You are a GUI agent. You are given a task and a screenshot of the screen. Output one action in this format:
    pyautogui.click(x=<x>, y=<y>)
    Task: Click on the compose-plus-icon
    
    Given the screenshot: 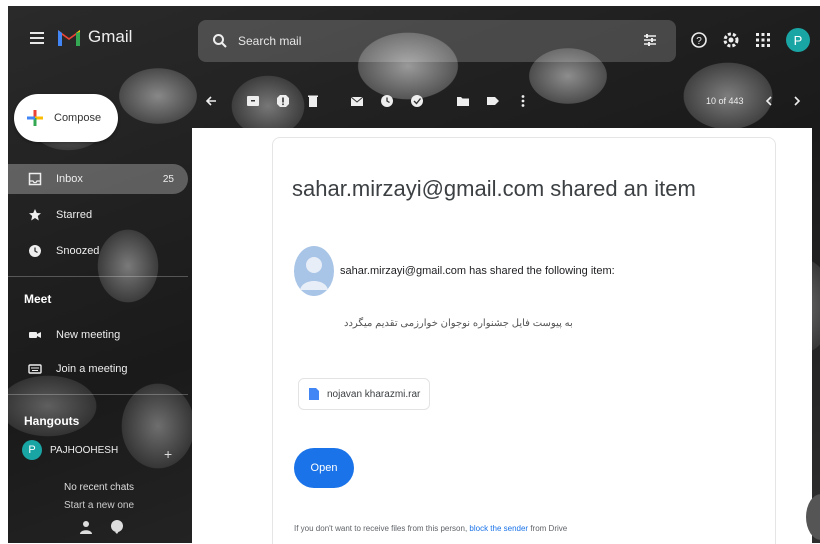 What is the action you would take?
    pyautogui.click(x=35, y=118)
    